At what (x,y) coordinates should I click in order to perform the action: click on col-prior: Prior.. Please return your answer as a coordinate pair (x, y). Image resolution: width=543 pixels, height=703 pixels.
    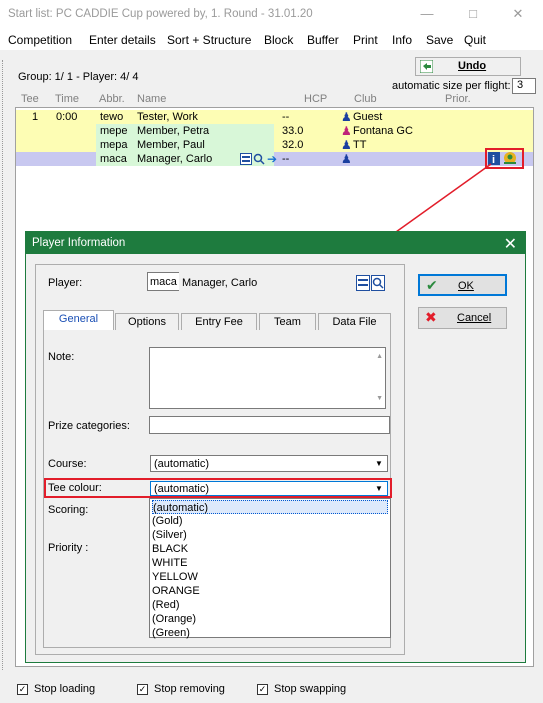
    Looking at the image, I should click on (458, 99).